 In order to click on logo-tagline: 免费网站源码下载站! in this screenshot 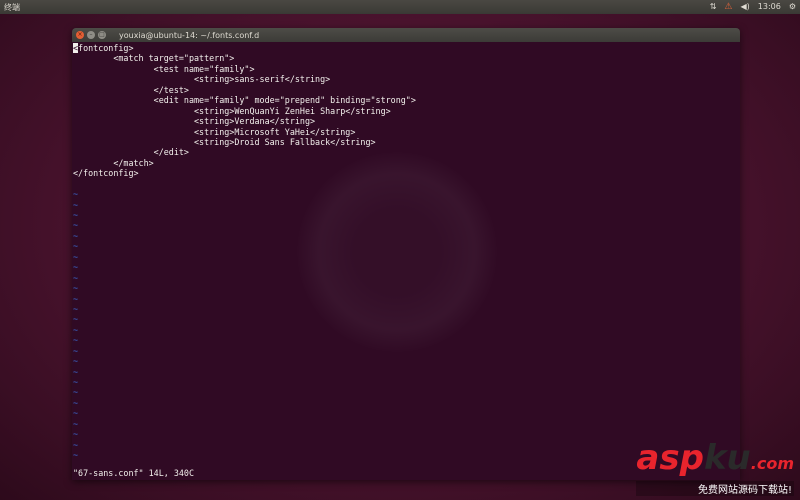, I will do `click(715, 488)`.